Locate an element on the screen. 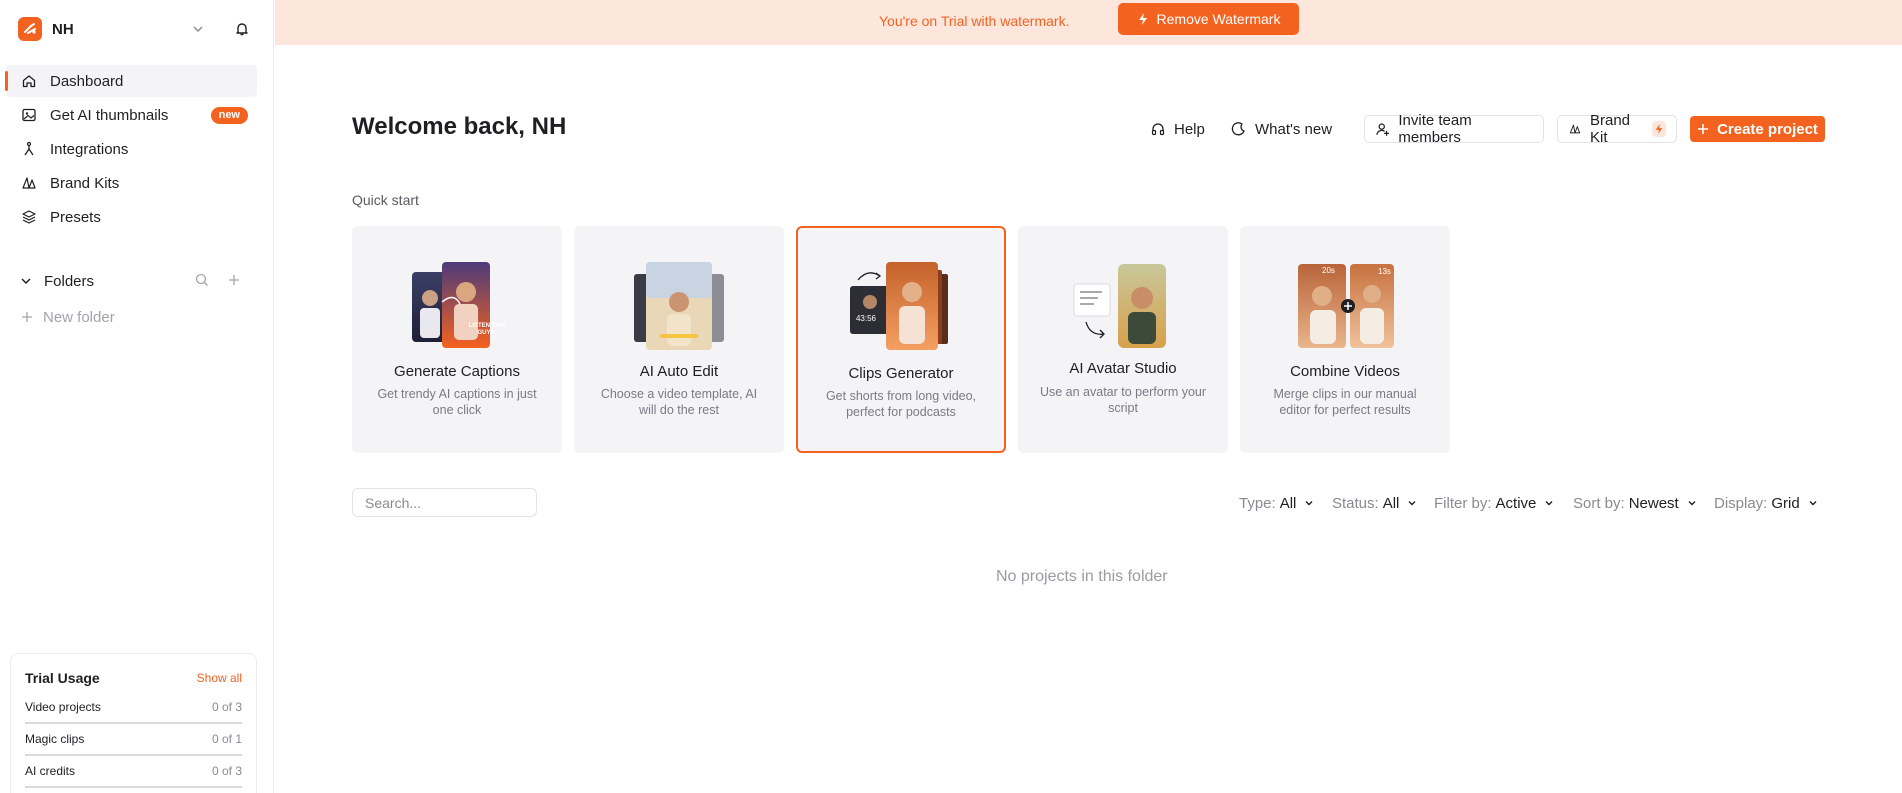 The width and height of the screenshot is (1902, 793). sidebar-item-label: Presets is located at coordinates (75, 217).